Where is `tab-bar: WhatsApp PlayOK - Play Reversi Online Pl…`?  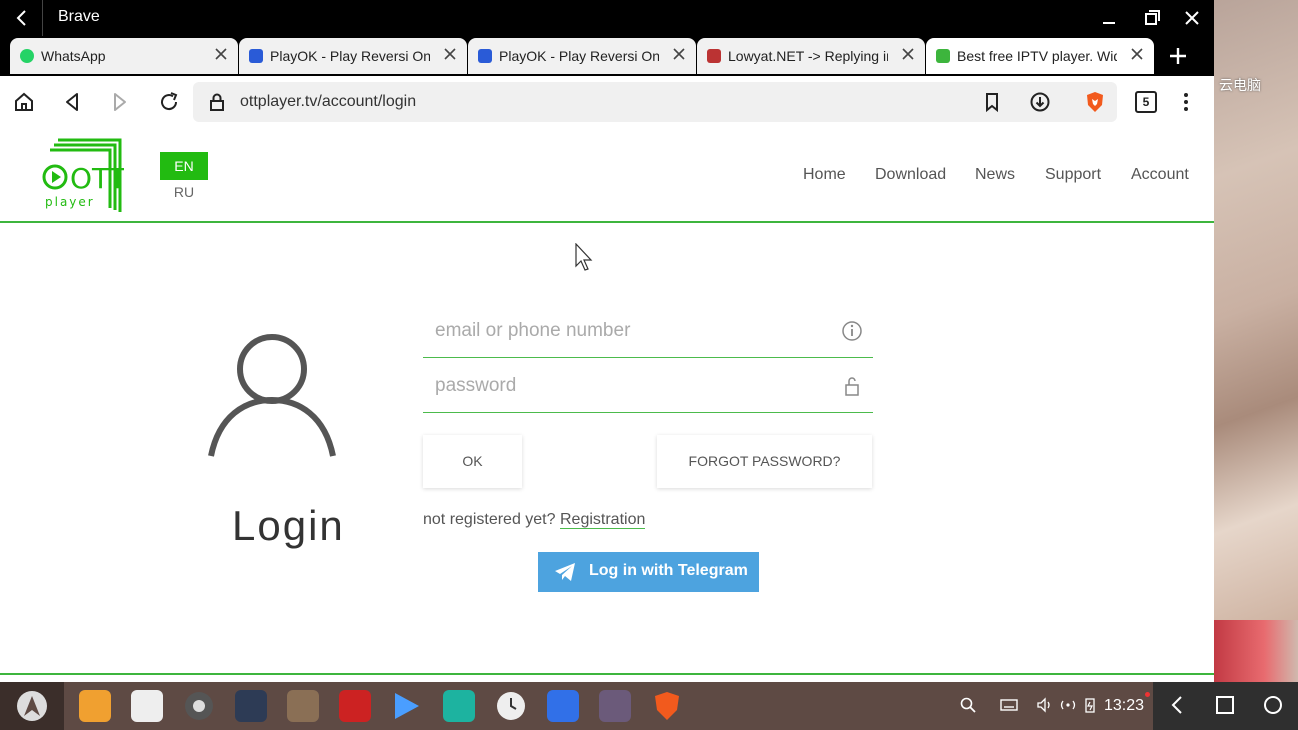 tab-bar: WhatsApp PlayOK - Play Reversi Online Pl… is located at coordinates (607, 56).